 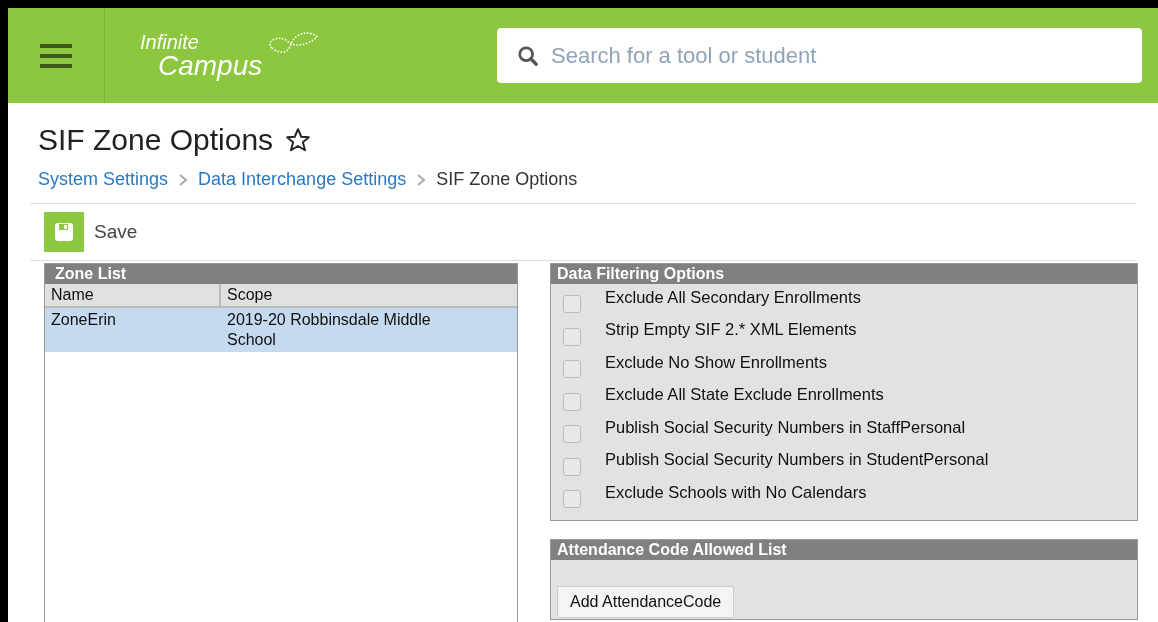 I want to click on option-label: Exclude All State Exclude Enrollments, so click(x=744, y=395).